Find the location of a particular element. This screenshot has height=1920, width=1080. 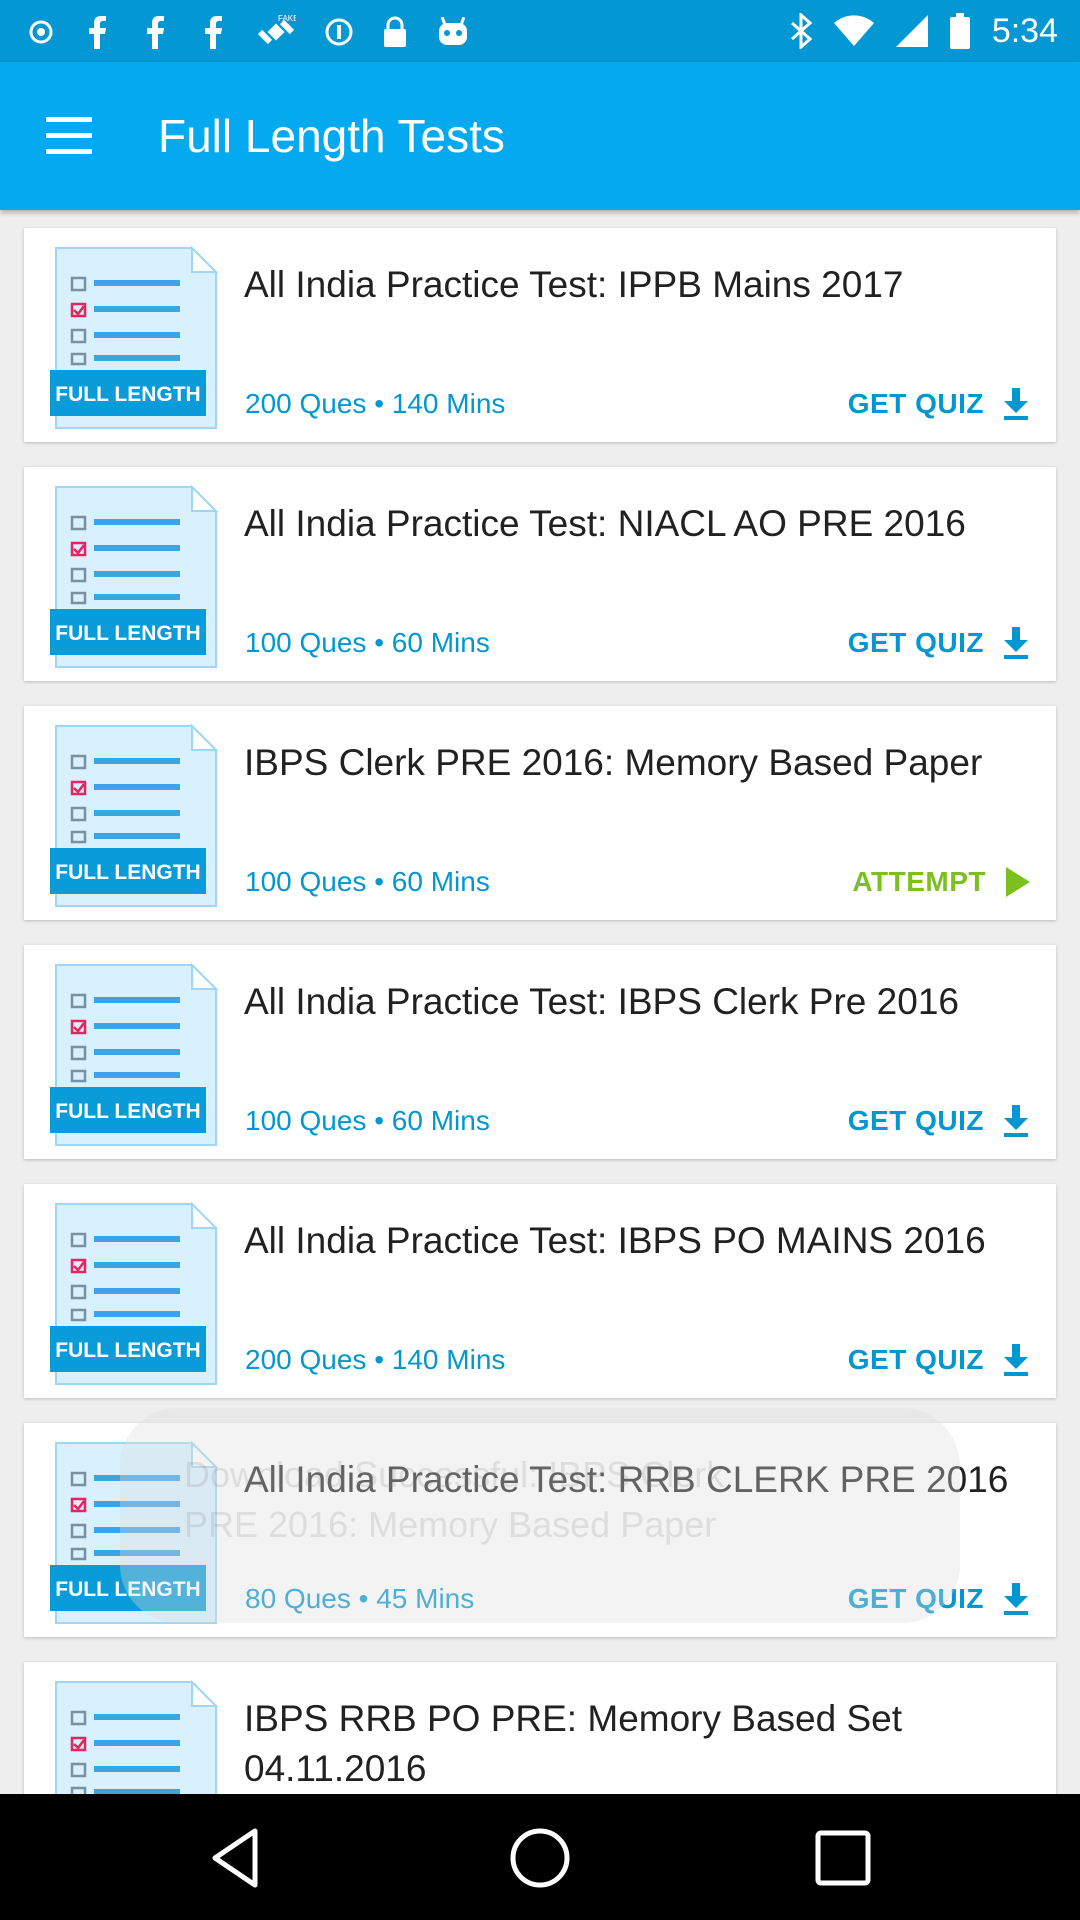

hamburger-menu-icon is located at coordinates (69, 136).